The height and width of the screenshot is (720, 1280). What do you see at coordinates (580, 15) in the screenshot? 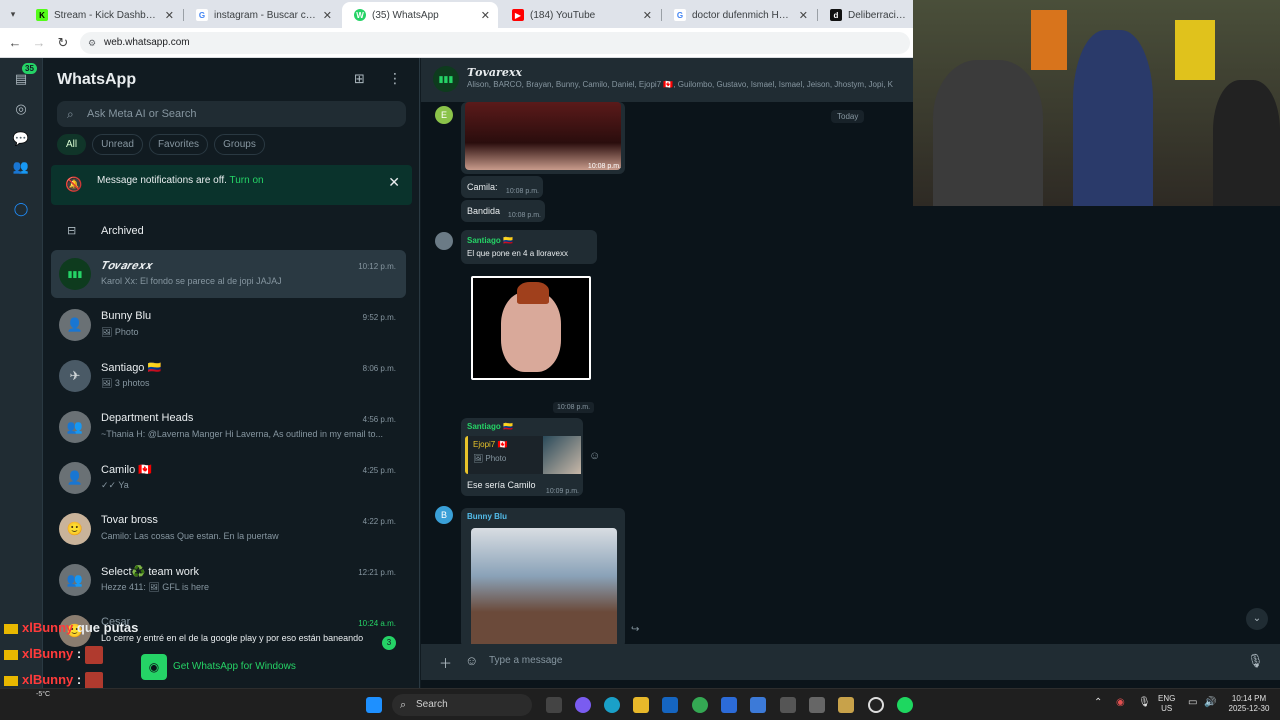
I see `tab-youtube: ▶ (184) YouTube ✕` at bounding box center [580, 15].